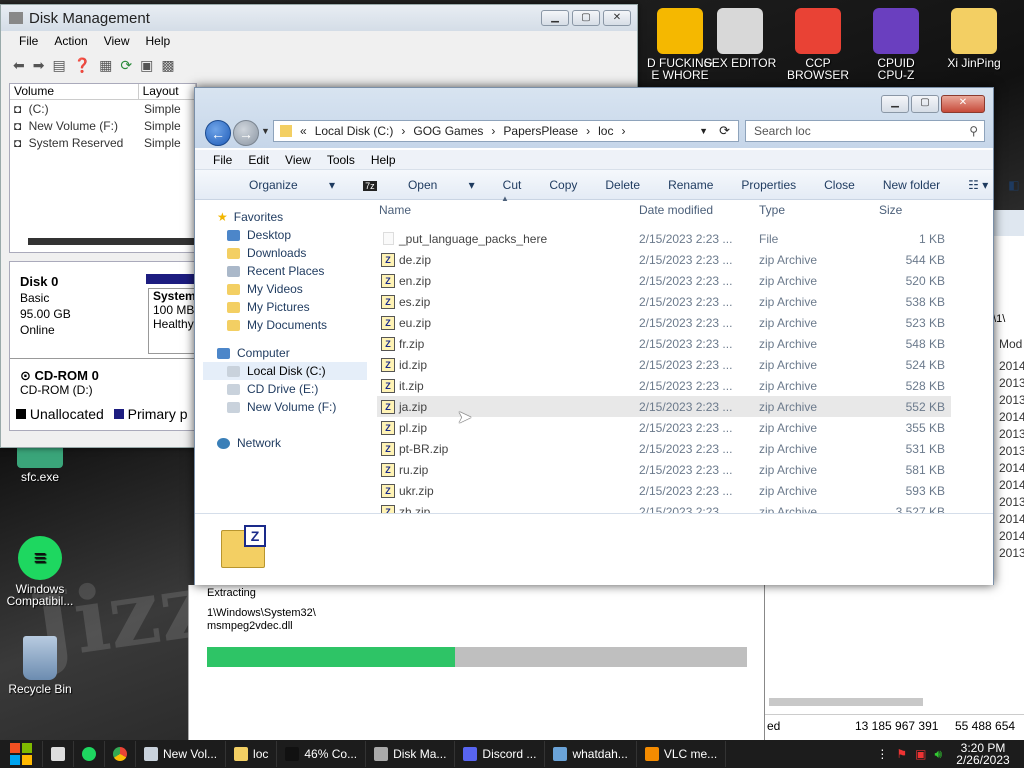 The image size is (1024, 768). Describe the element at coordinates (285, 407) in the screenshot. I see `nav-drive-item: New Volume (F:)` at that location.